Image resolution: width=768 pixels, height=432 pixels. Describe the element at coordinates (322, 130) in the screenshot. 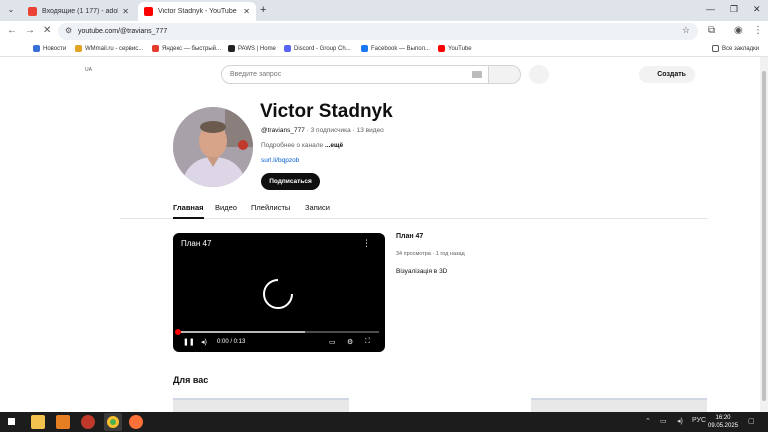

I see `channel-meta: @travians_777 · 3 подписчика · 13 видео` at that location.